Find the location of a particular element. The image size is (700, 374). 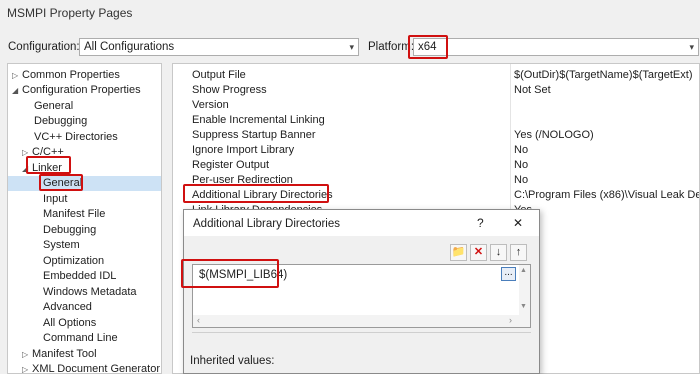

property-value: $(OutDir)$(TargetName)$(TargetExt) is located at coordinates (603, 75).